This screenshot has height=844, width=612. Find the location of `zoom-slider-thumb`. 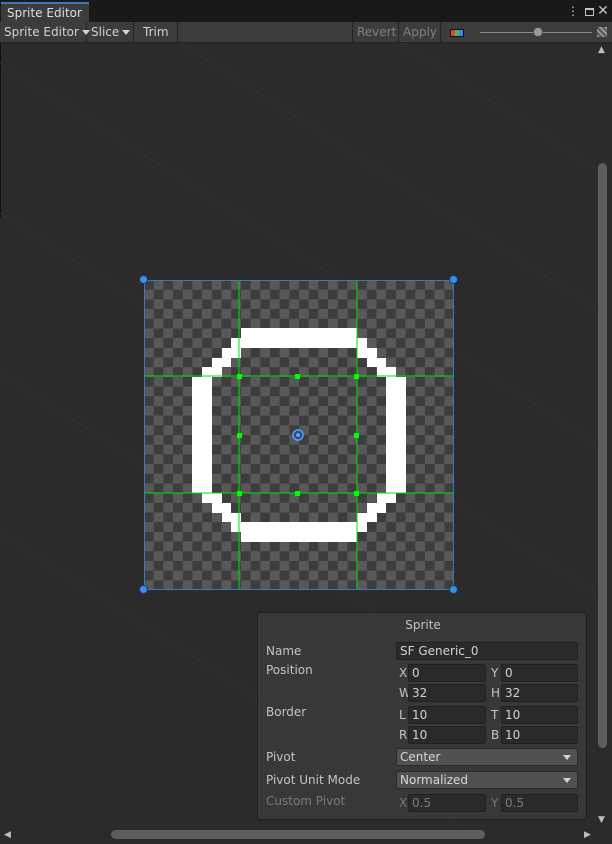

zoom-slider-thumb is located at coordinates (537, 32).